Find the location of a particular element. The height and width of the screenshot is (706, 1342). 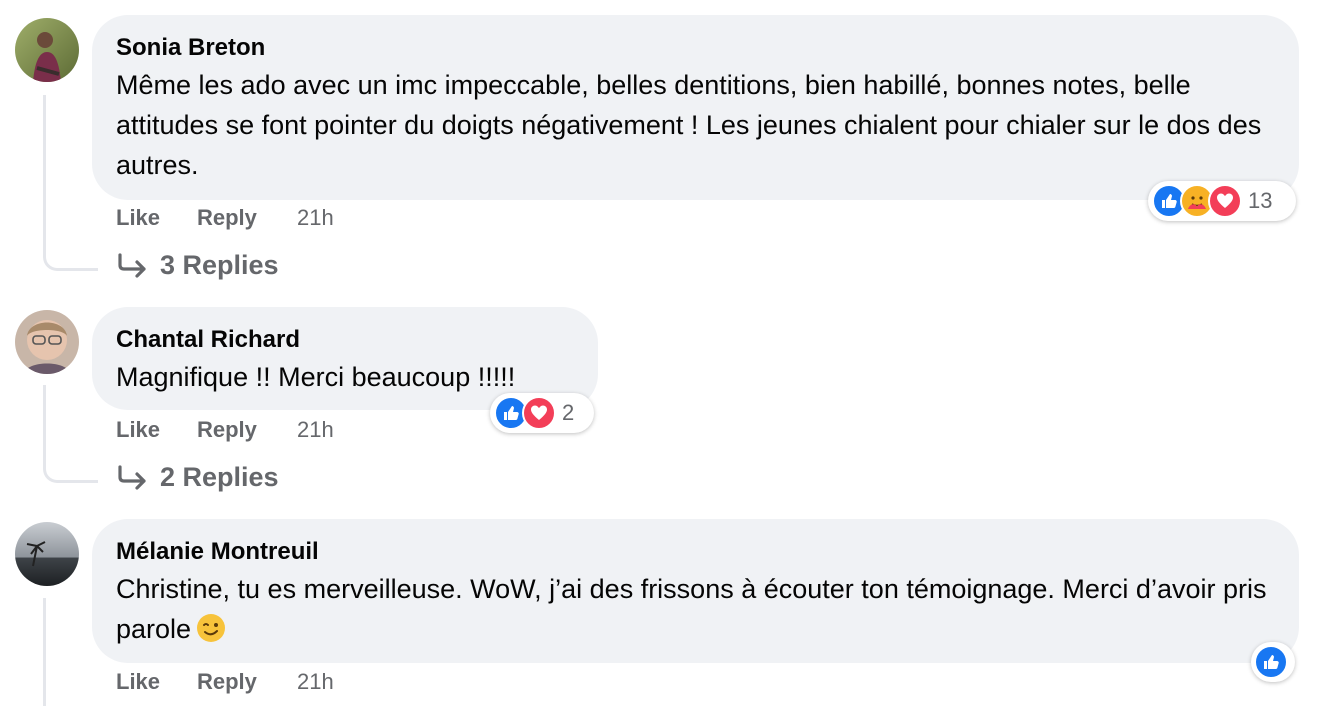

reactions-summary is located at coordinates (1273, 662).